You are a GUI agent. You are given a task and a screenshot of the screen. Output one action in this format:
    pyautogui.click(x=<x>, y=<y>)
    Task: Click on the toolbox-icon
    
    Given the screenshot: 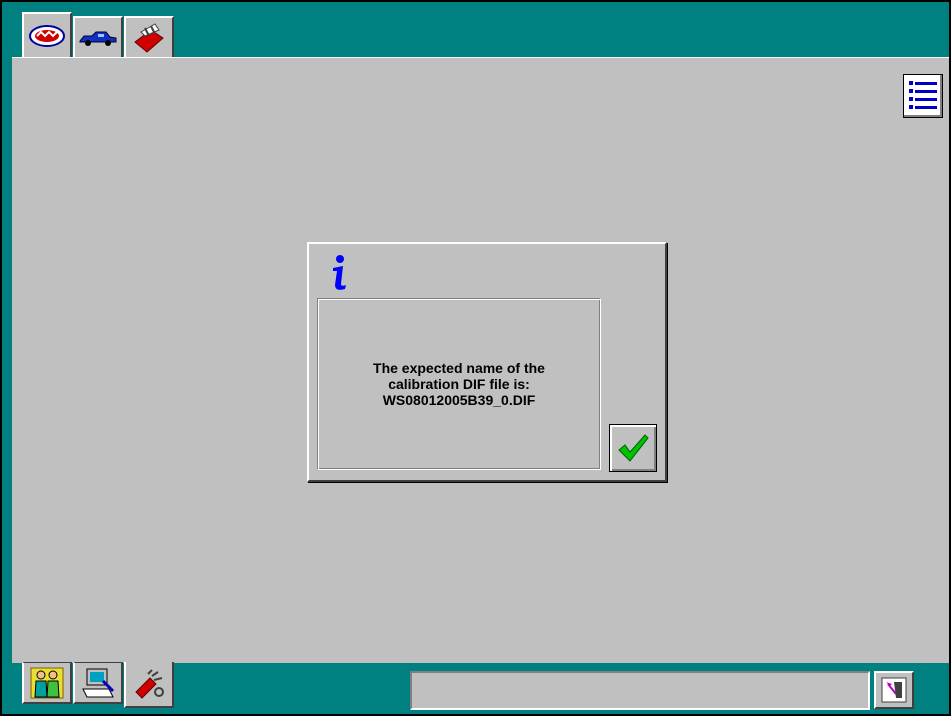 What is the action you would take?
    pyautogui.click(x=149, y=37)
    